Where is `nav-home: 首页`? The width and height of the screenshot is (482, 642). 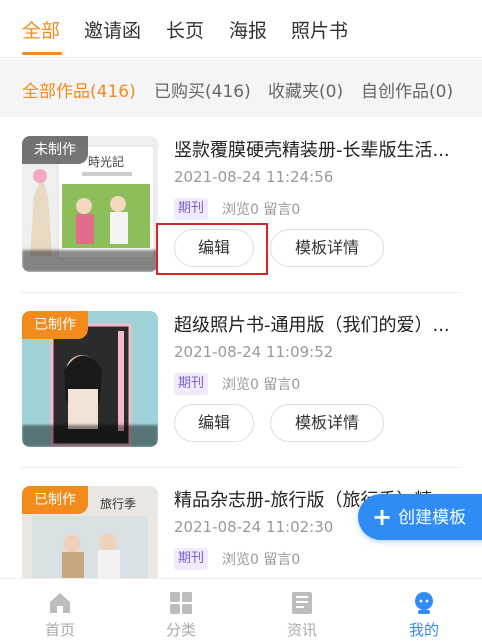 nav-home: 首页 is located at coordinates (60, 610).